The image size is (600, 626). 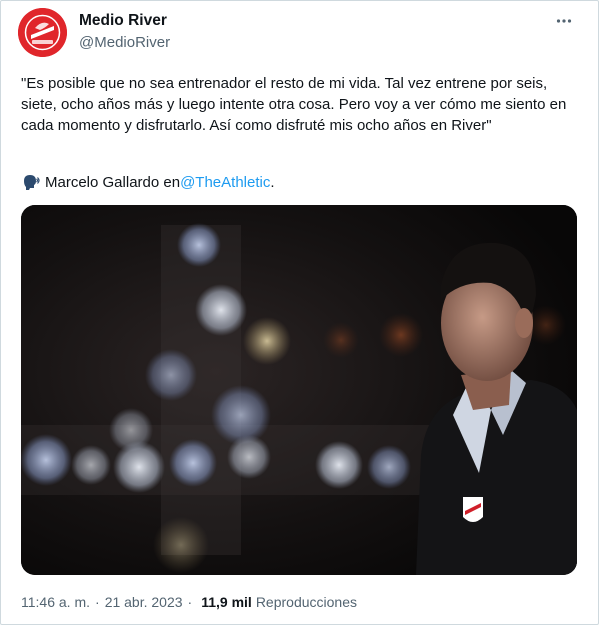 I want to click on mention-link: @TheAthletic, so click(x=225, y=182).